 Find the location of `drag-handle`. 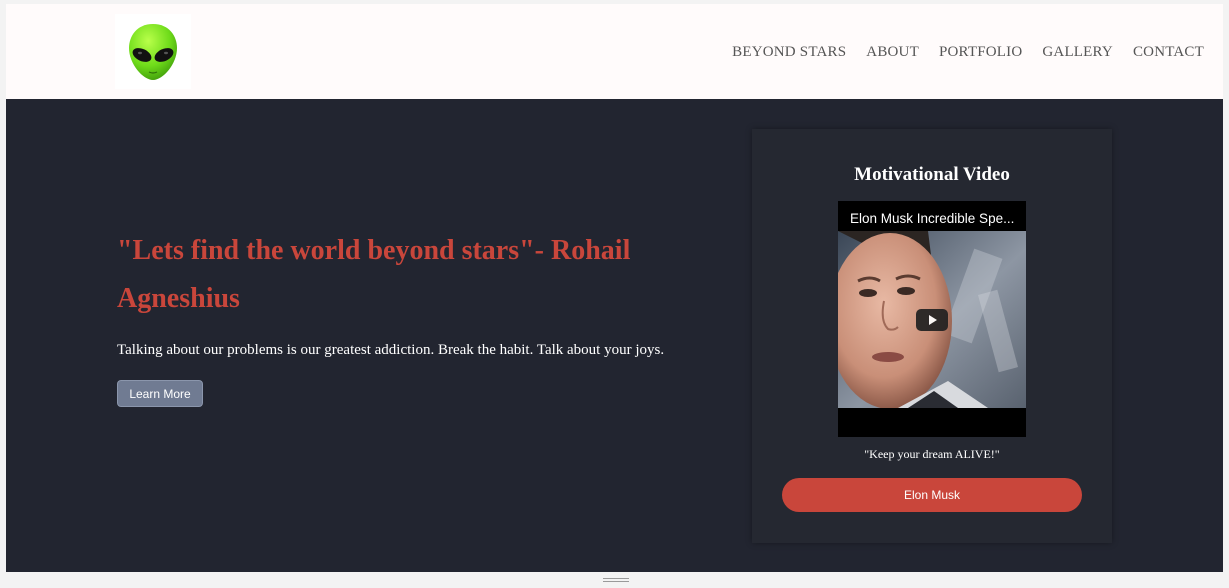

drag-handle is located at coordinates (616, 582).